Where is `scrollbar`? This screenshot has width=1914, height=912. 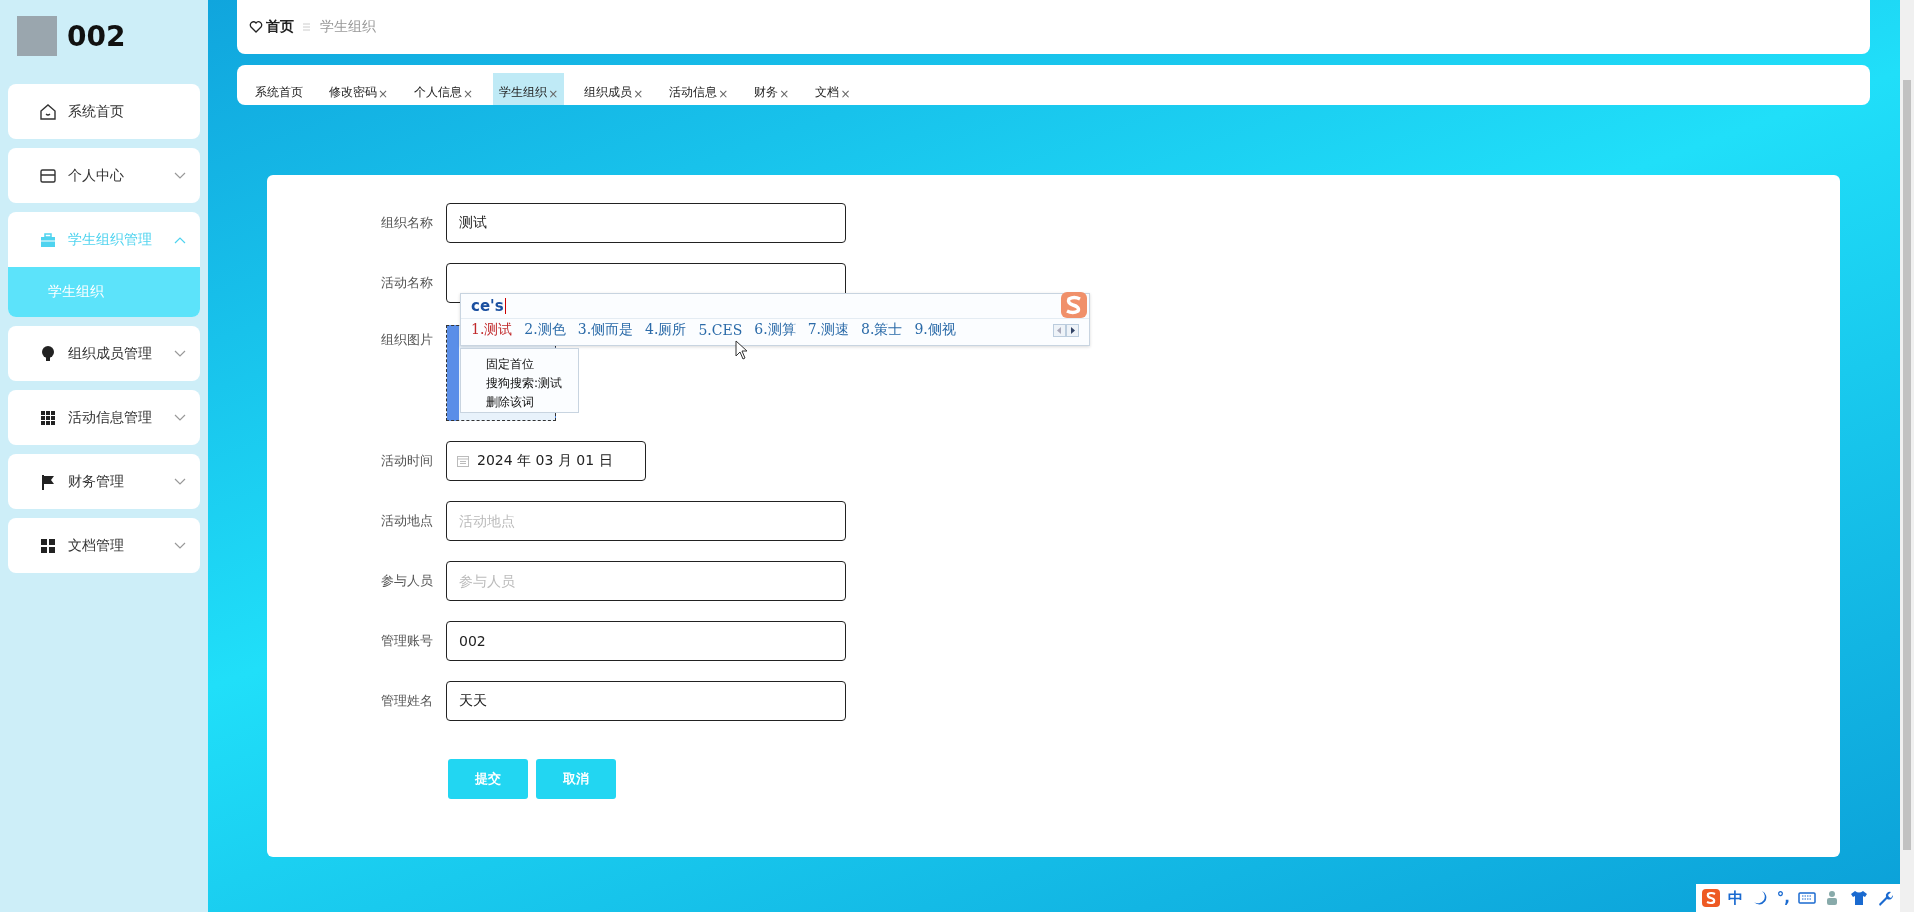 scrollbar is located at coordinates (1907, 456).